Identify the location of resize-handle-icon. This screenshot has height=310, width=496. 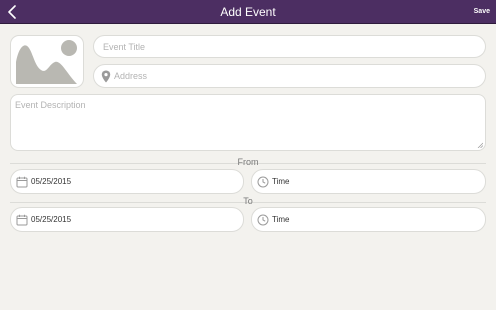
(480, 145).